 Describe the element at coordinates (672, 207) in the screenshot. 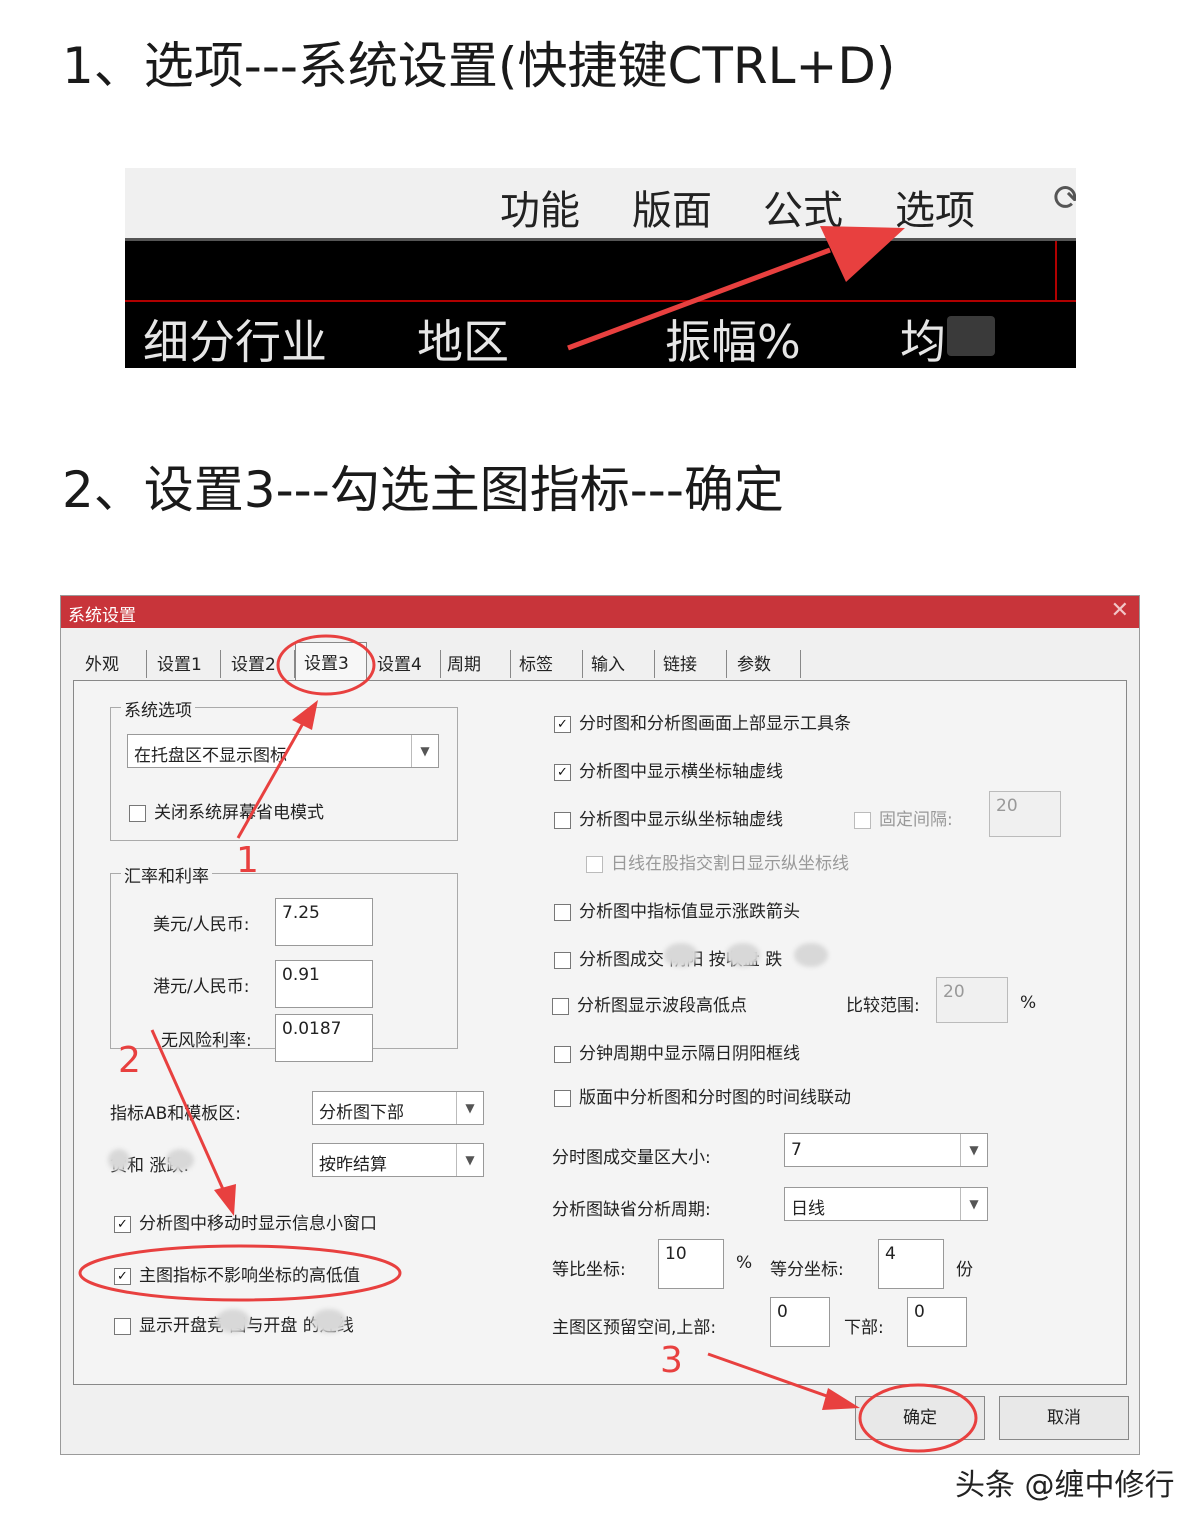

I see `menu-item-layout: 版面` at that location.